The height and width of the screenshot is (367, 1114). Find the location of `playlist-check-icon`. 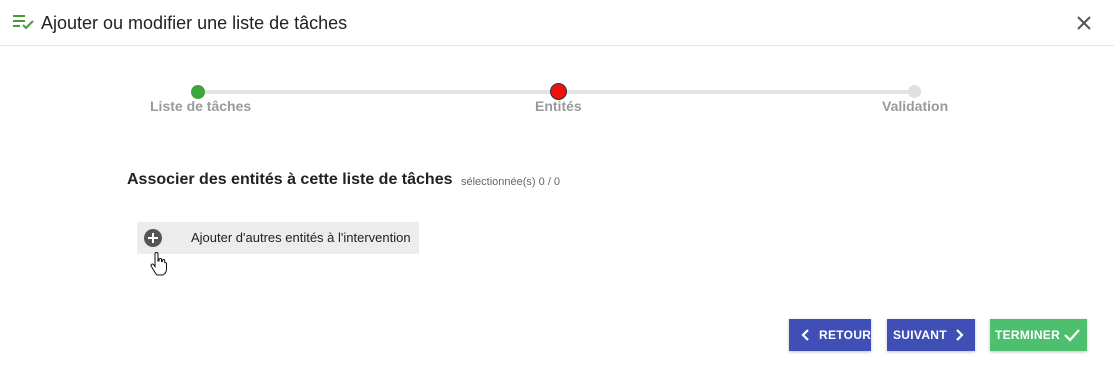

playlist-check-icon is located at coordinates (23, 22).